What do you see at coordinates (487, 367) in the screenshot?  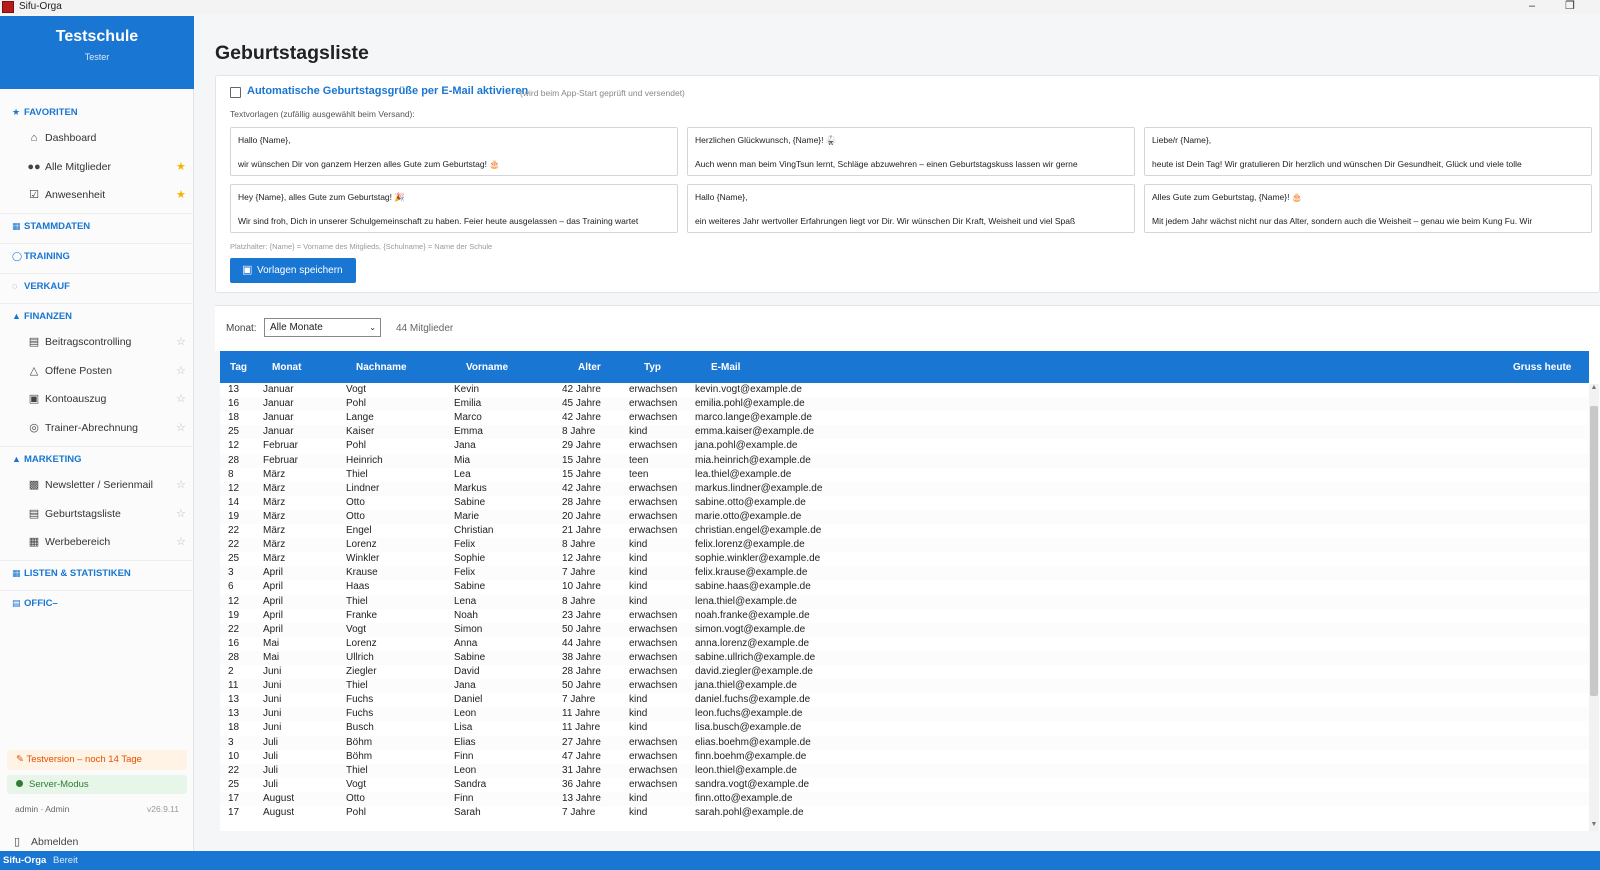 I see `column-header-vorname: Vorname` at bounding box center [487, 367].